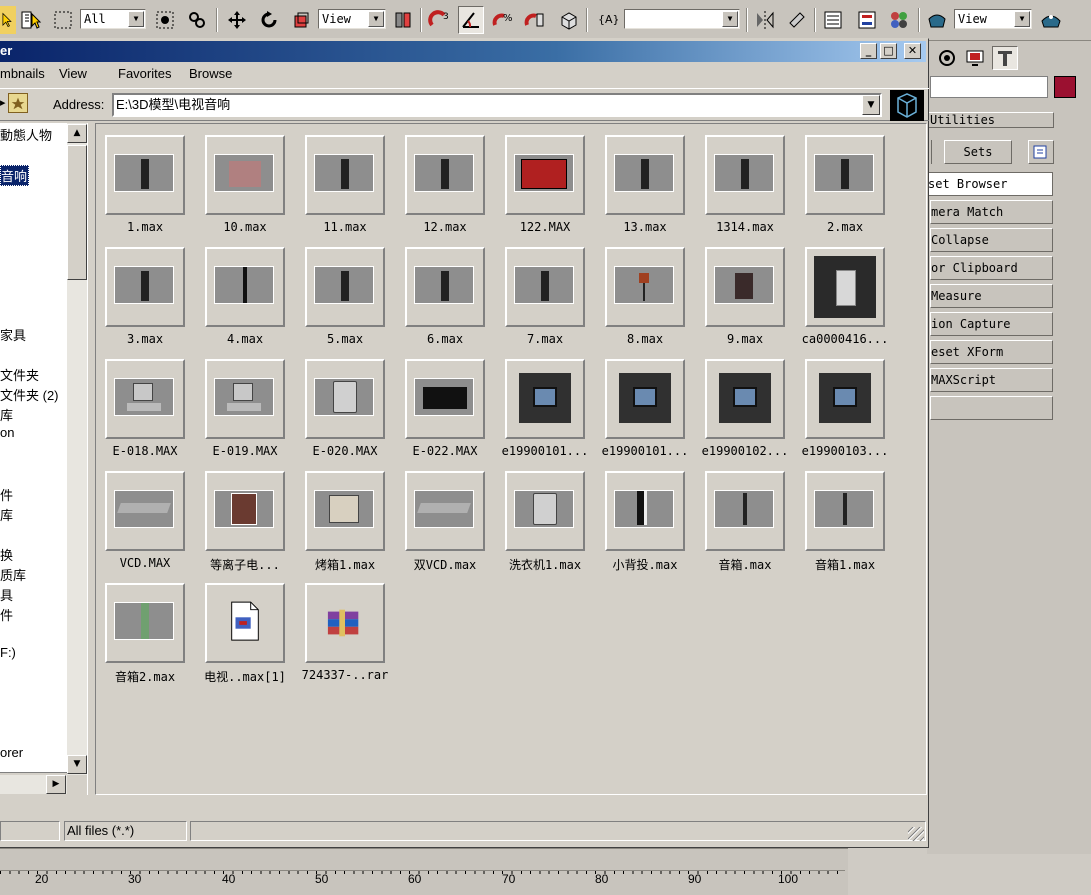 The width and height of the screenshot is (1091, 895). I want to click on file-name-label: E-019.MAX, so click(245, 451).